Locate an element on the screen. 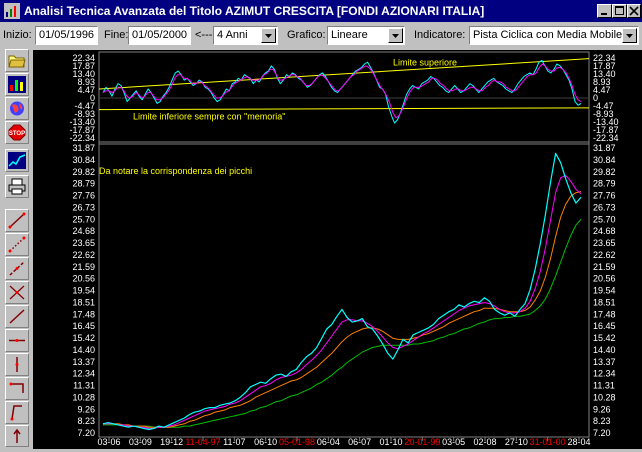 The image size is (642, 452). tool-sidebar: STOP is located at coordinates (16, 248).